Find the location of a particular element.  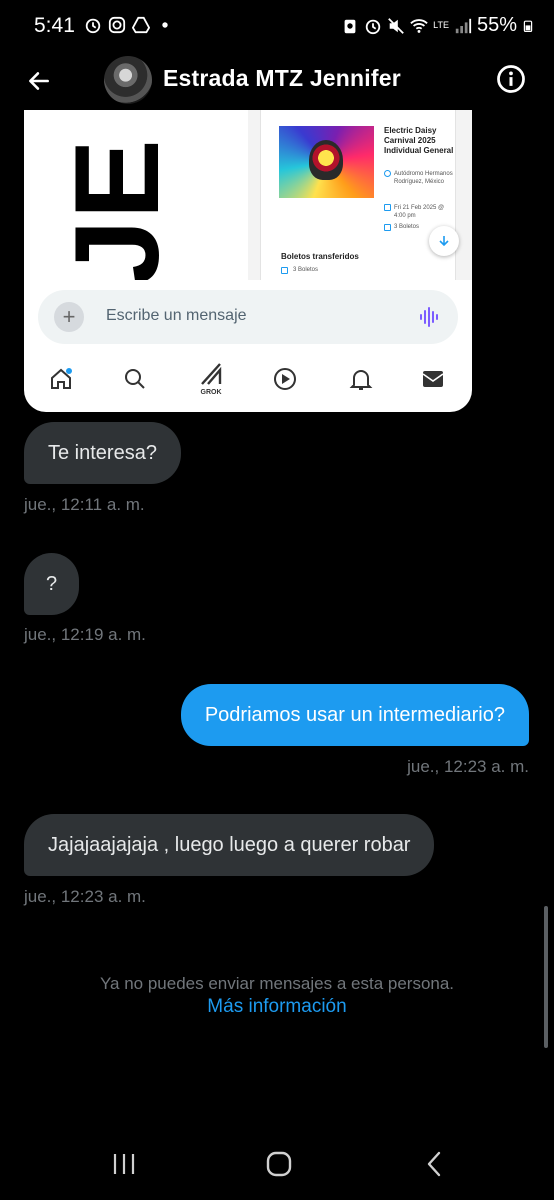

back-button is located at coordinates (39, 81).